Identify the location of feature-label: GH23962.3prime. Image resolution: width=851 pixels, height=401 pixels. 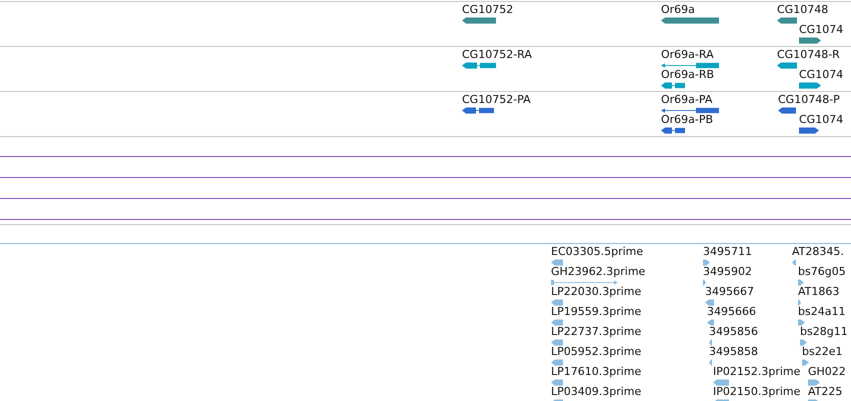
(598, 272).